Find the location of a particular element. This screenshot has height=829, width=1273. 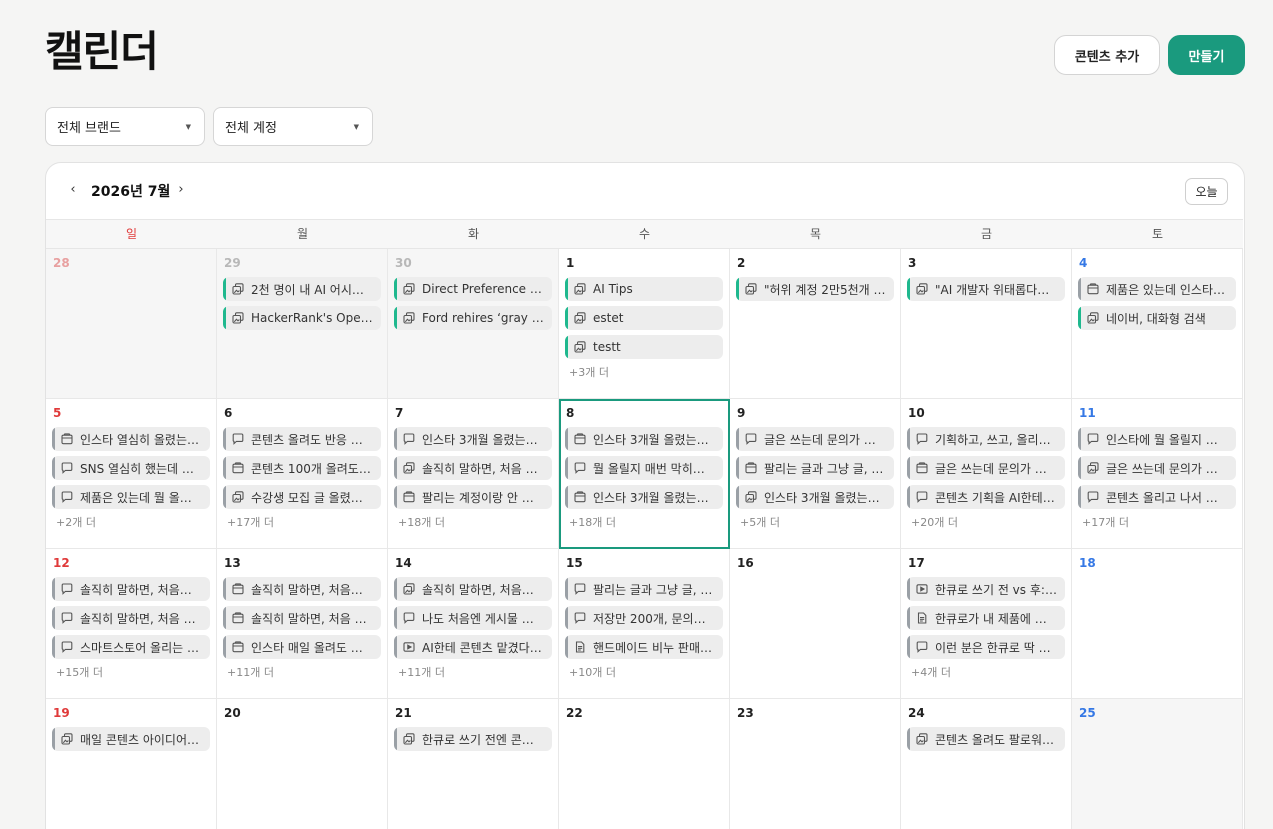

event-chip: 뭘 올릴지 매번 막히는 사람 is located at coordinates (644, 468).